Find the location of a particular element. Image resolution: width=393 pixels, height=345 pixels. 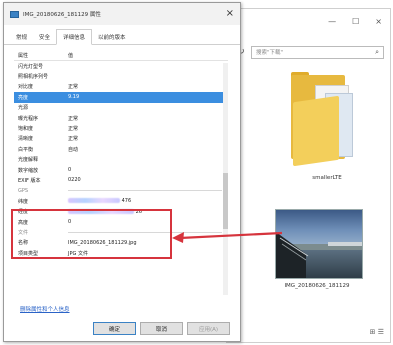

close-button: × is located at coordinates (378, 21).